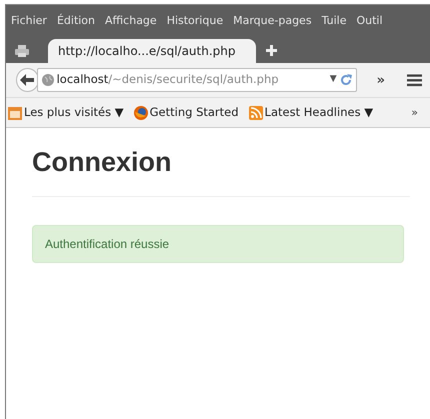 The image size is (430, 419). I want to click on success-alert: Authentification réussie, so click(218, 244).